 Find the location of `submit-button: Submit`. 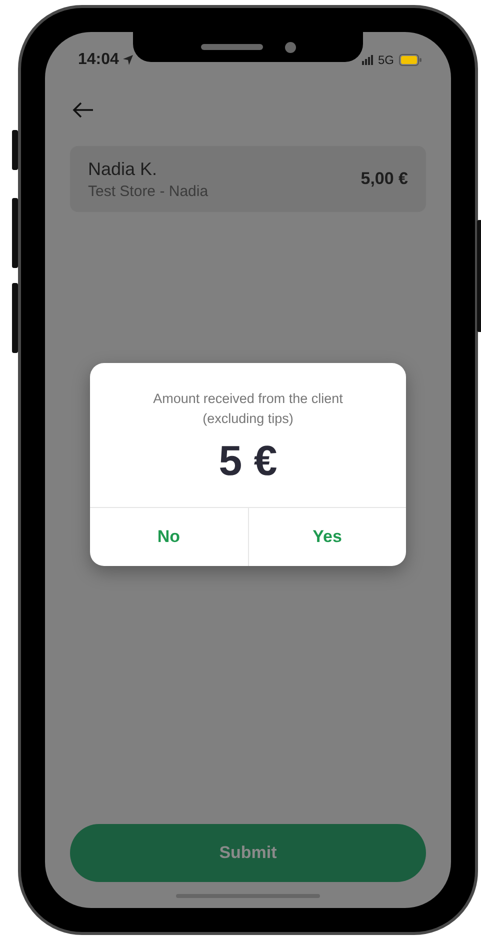

submit-button: Submit is located at coordinates (248, 853).